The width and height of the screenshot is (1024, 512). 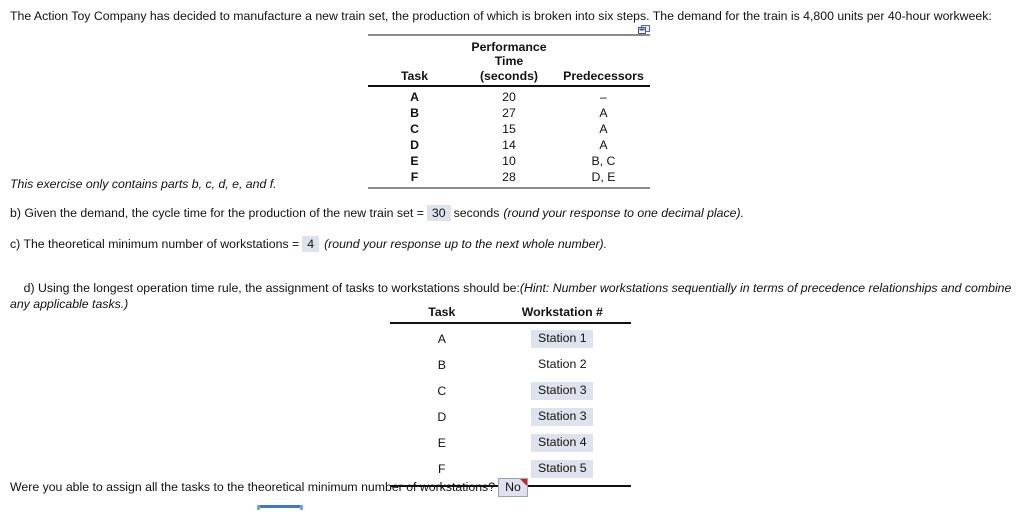 I want to click on perf-header-time-line1: Performance Time, so click(x=509, y=51).